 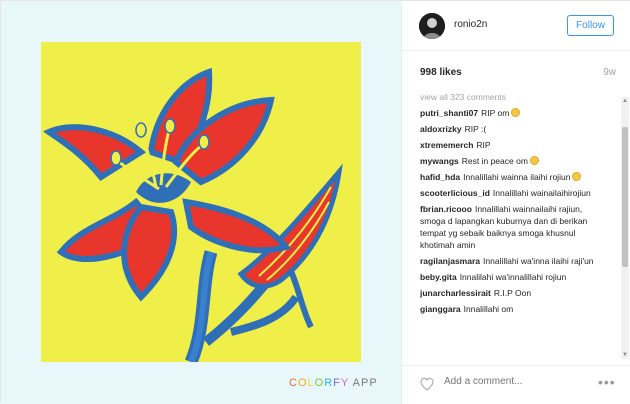 I want to click on comment-username: junarcharlessirait, so click(x=455, y=293).